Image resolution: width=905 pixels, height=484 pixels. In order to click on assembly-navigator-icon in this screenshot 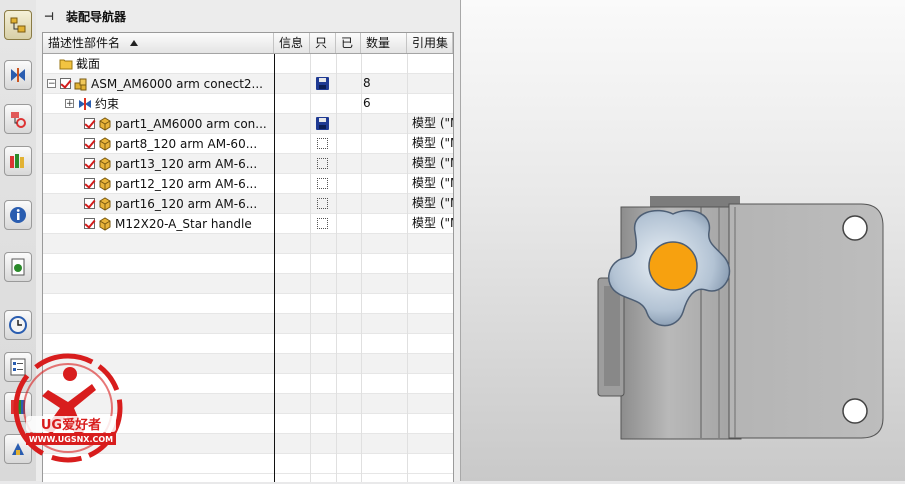, I will do `click(18, 25)`.